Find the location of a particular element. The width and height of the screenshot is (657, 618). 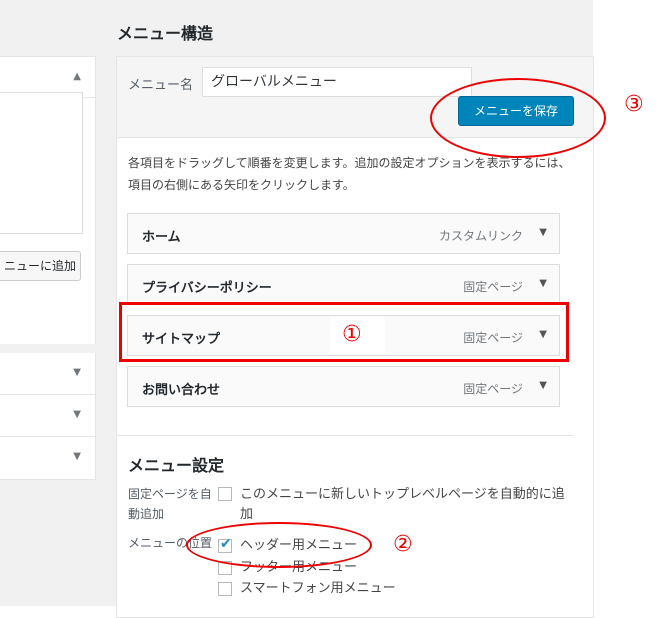

location-option-label: スマートフォン用メニュー is located at coordinates (318, 588).